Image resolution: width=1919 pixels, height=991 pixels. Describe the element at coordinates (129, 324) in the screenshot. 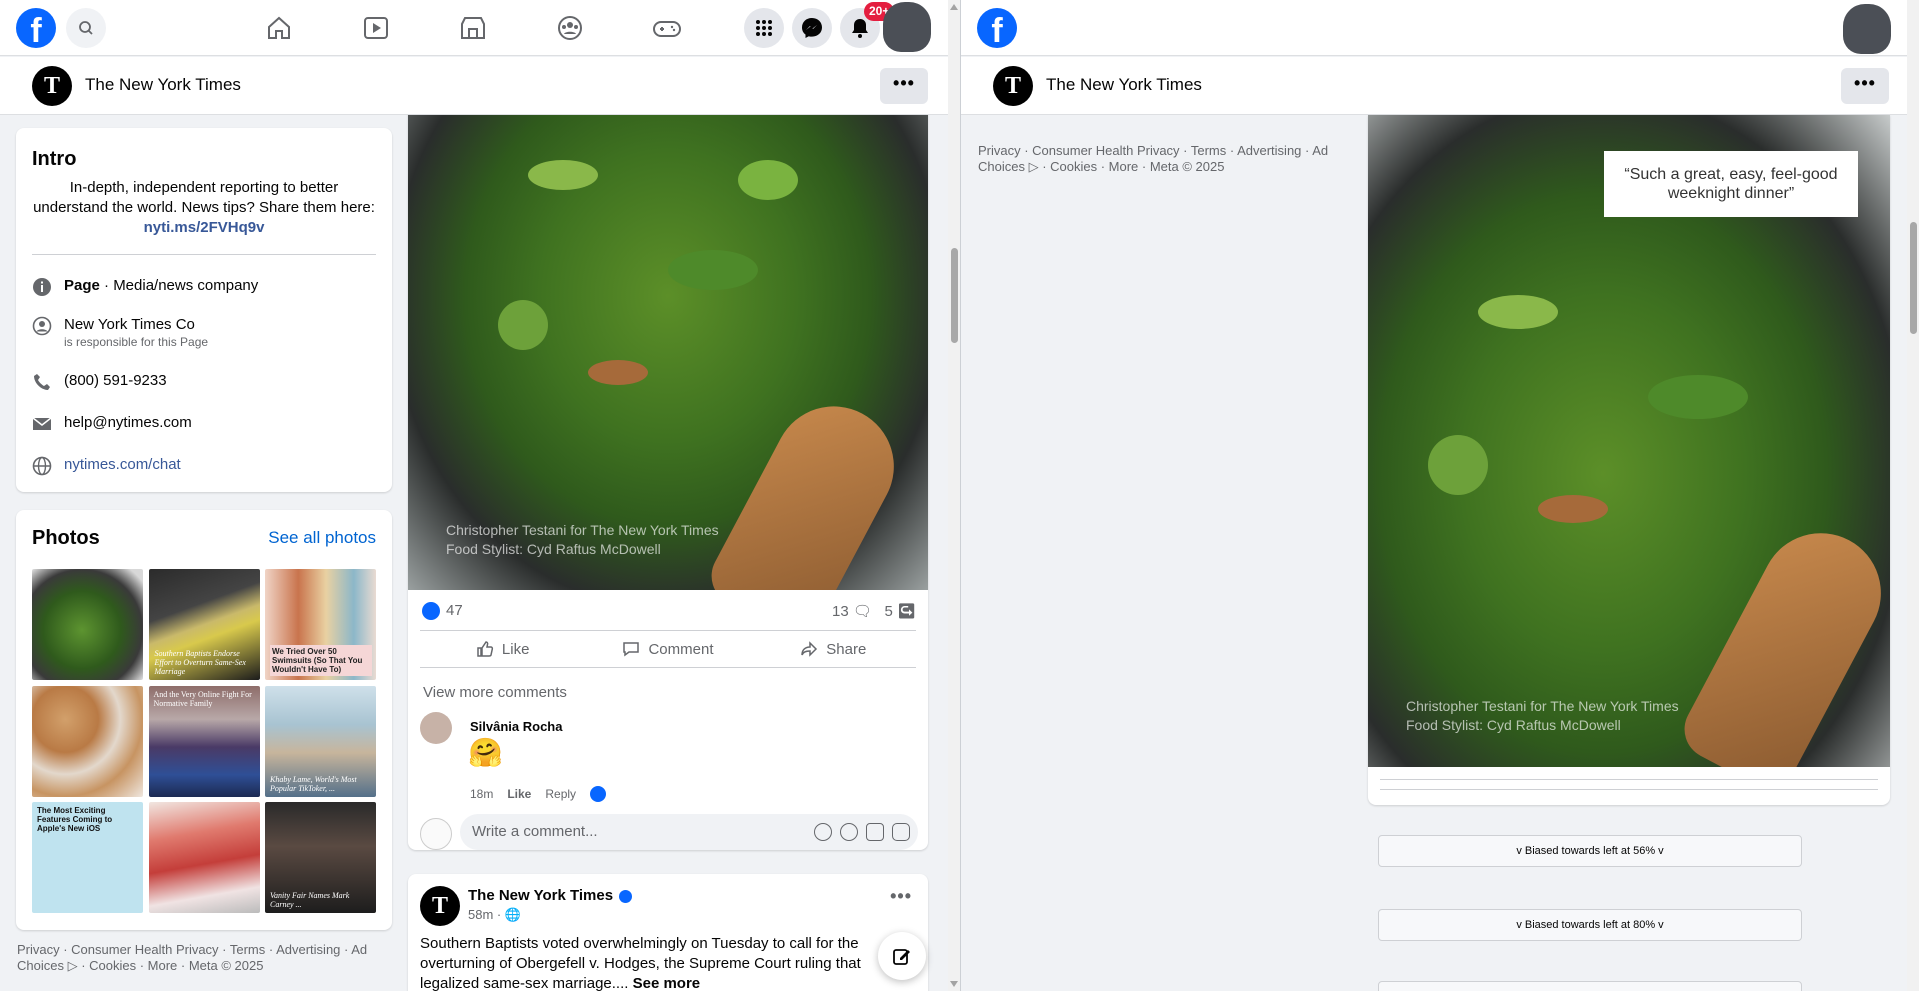

I see `owner-name: New York Times Co` at that location.